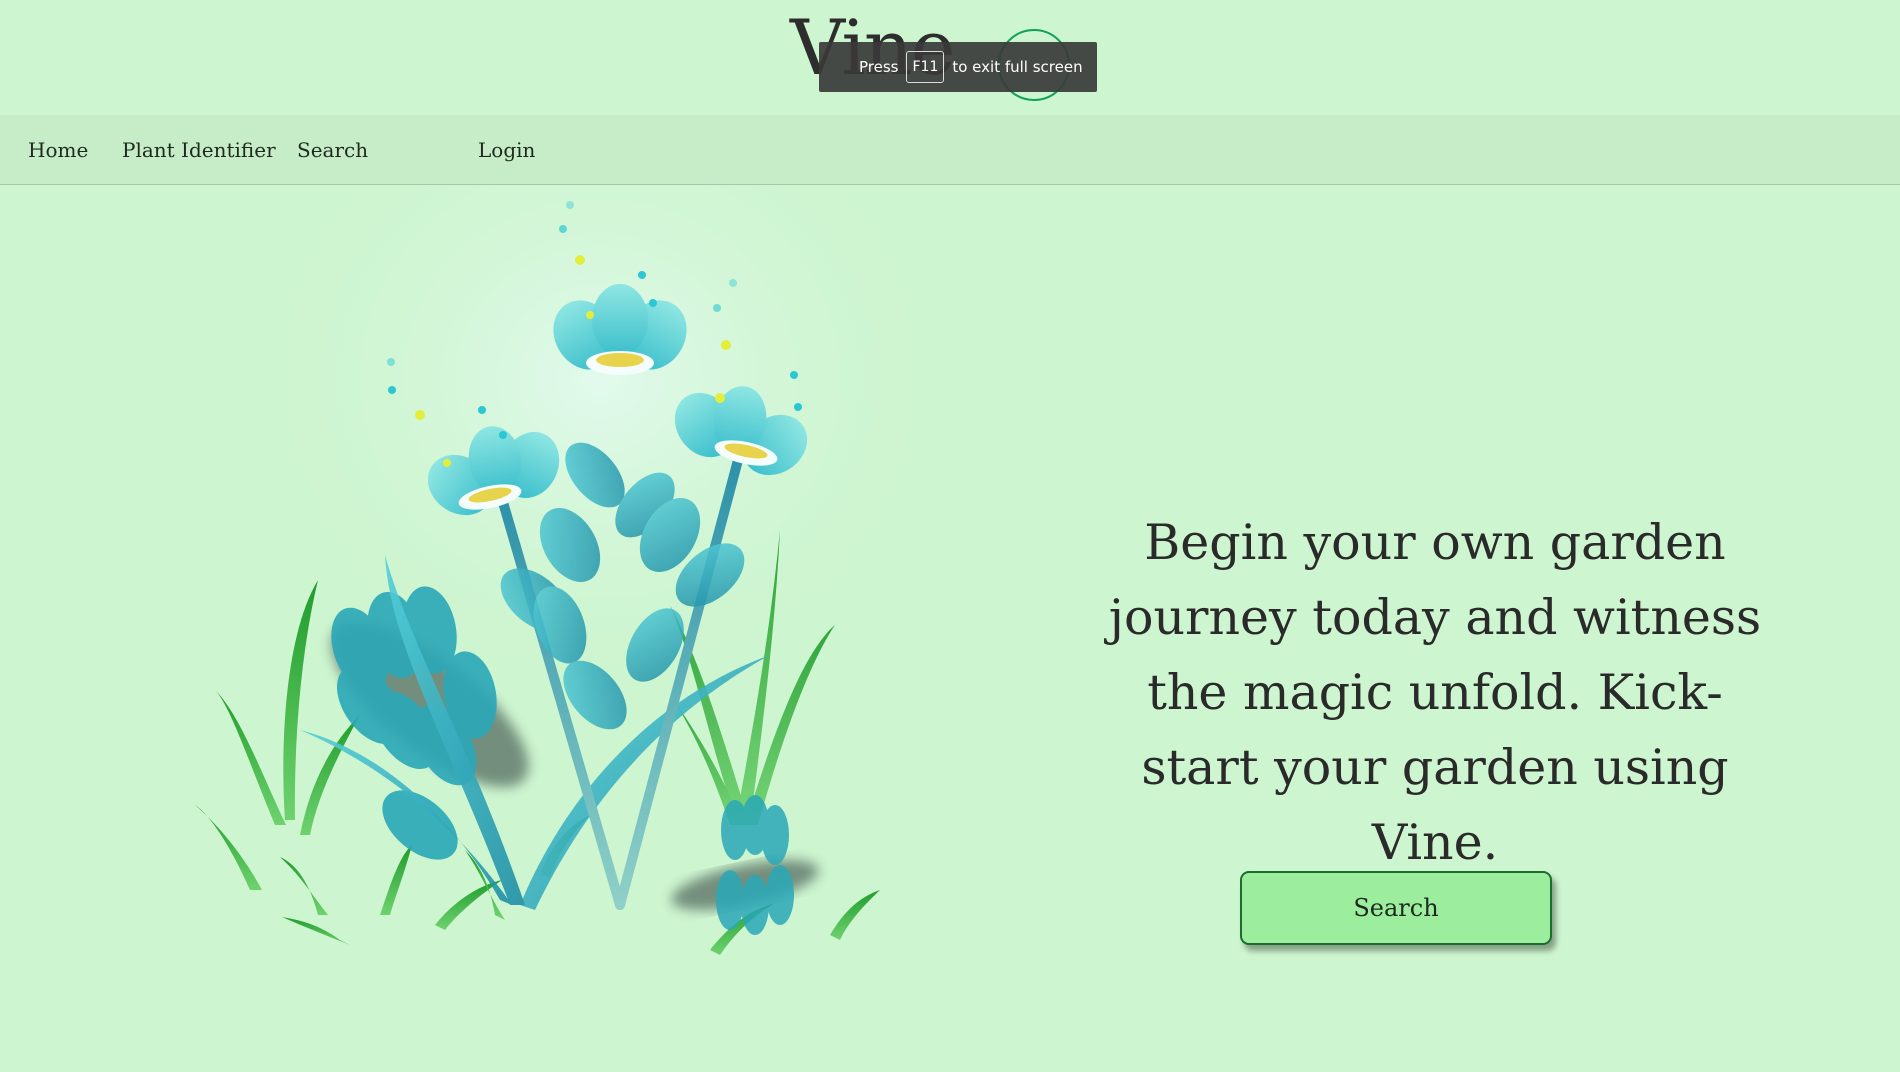  What do you see at coordinates (1396, 908) in the screenshot?
I see `search-cta-button: Search` at bounding box center [1396, 908].